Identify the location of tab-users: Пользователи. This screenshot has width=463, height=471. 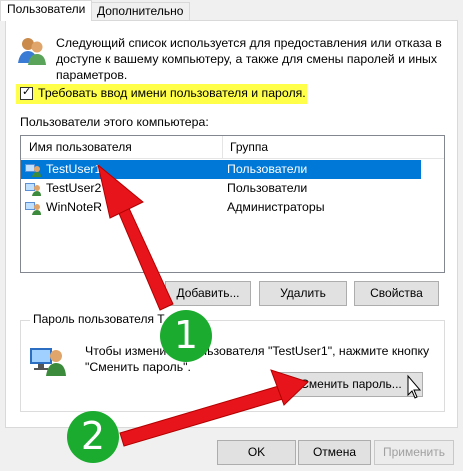
(46, 10).